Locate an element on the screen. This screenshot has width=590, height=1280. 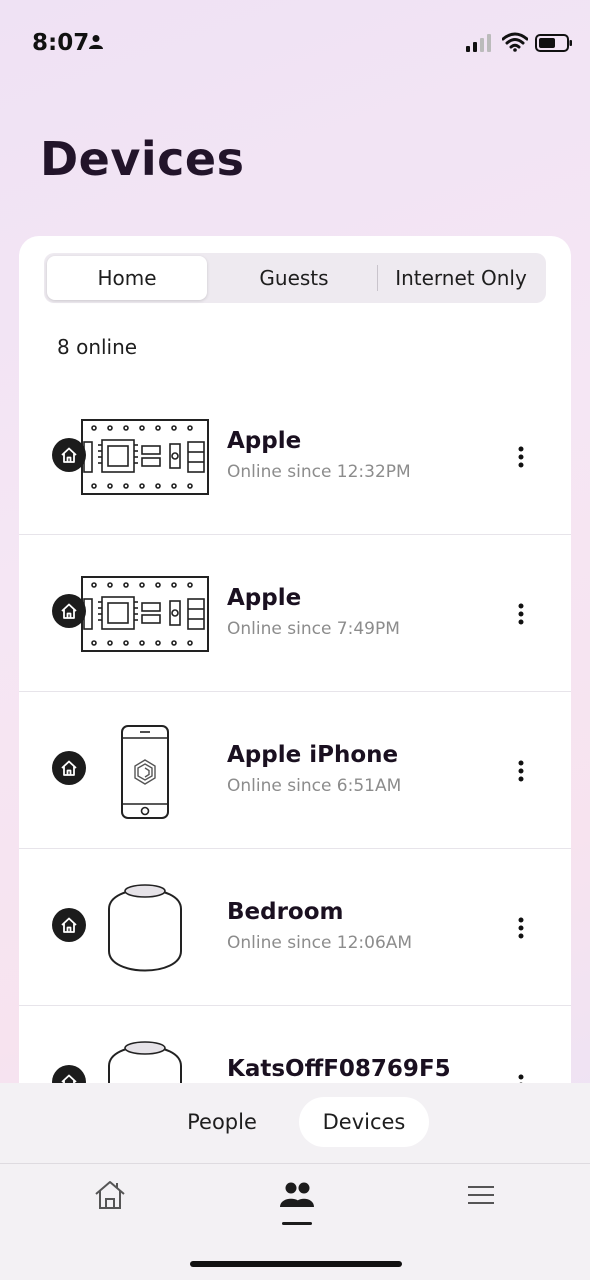
sub-tabs: People Devices is located at coordinates (295, 1123).